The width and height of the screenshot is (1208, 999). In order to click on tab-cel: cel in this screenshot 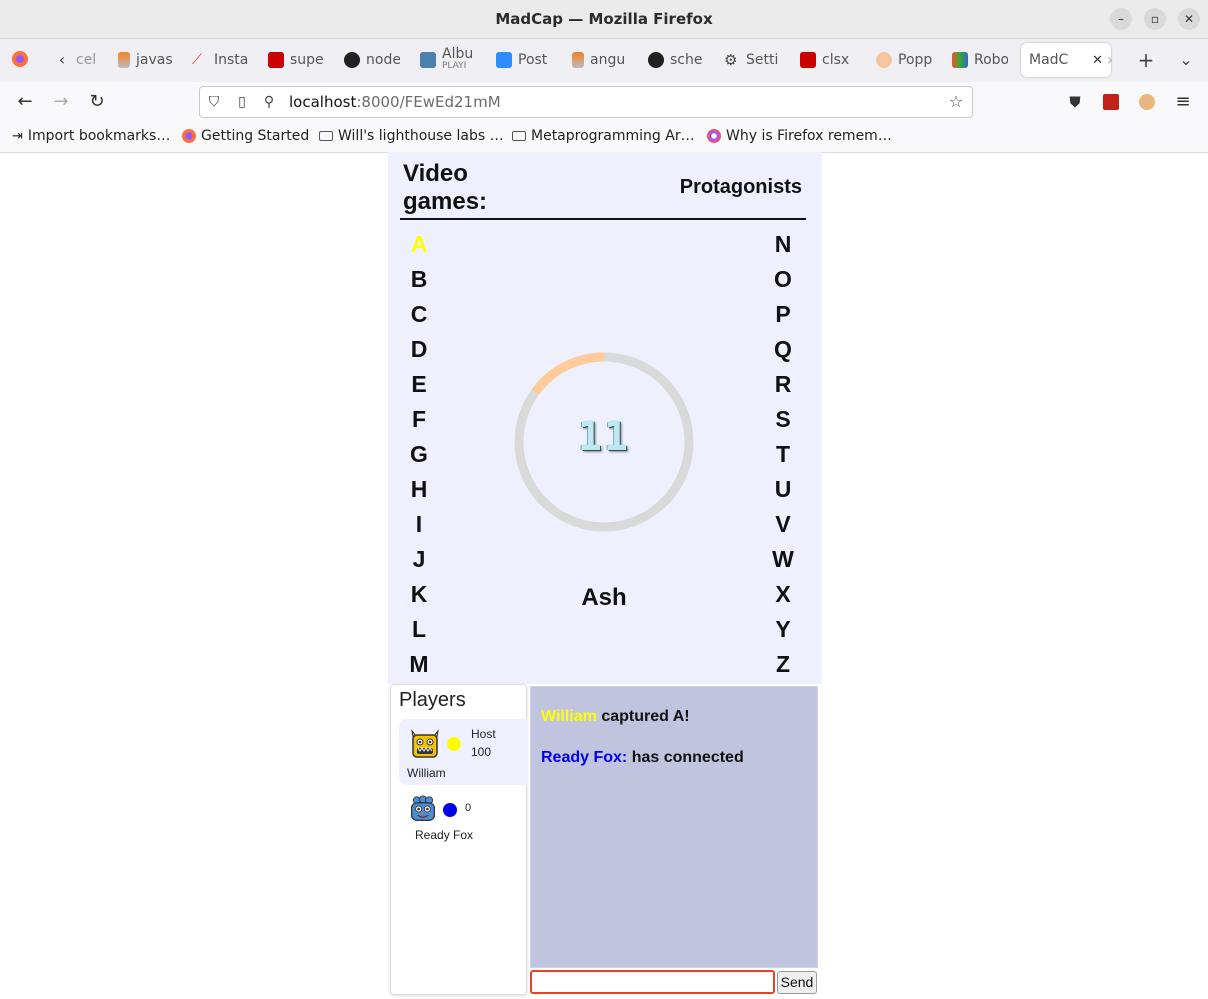, I will do `click(89, 60)`.